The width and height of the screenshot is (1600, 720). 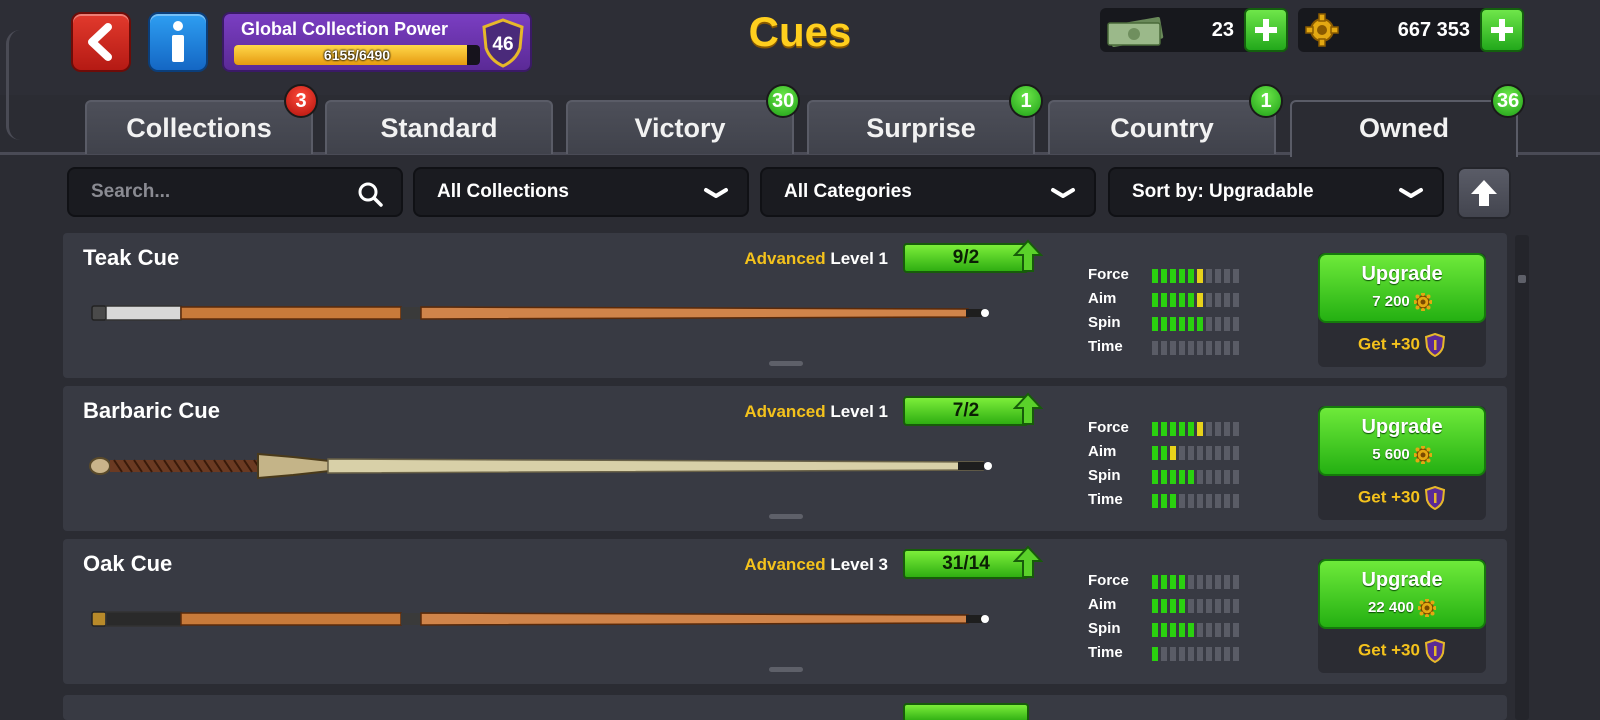 I want to click on upgrade-button: Upgrade 5 600, so click(x=1402, y=441).